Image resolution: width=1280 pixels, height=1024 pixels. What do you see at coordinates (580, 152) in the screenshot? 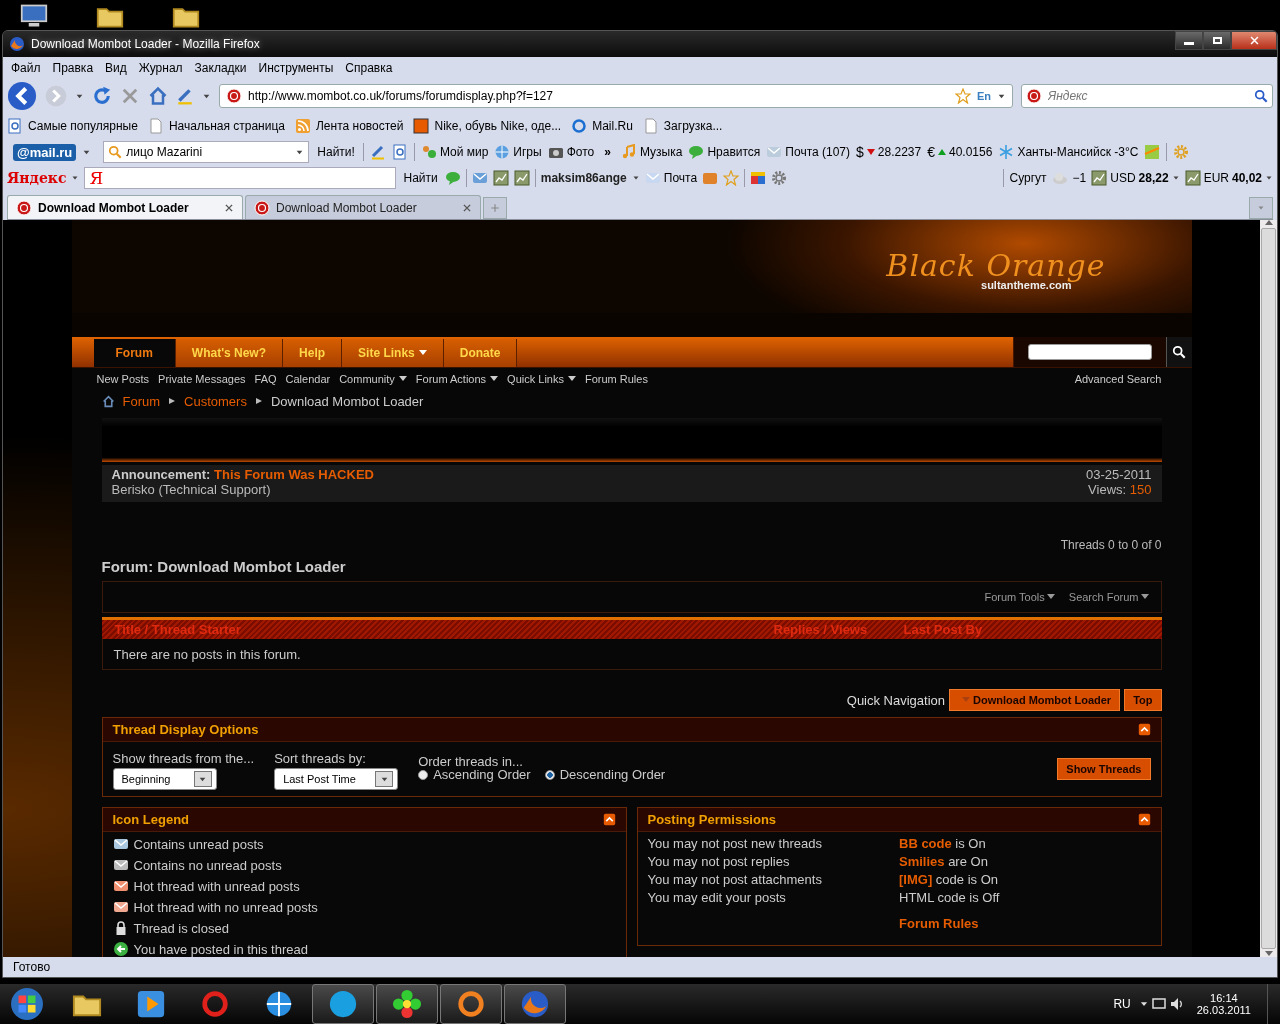
I see `toolbar-link: Фото` at bounding box center [580, 152].